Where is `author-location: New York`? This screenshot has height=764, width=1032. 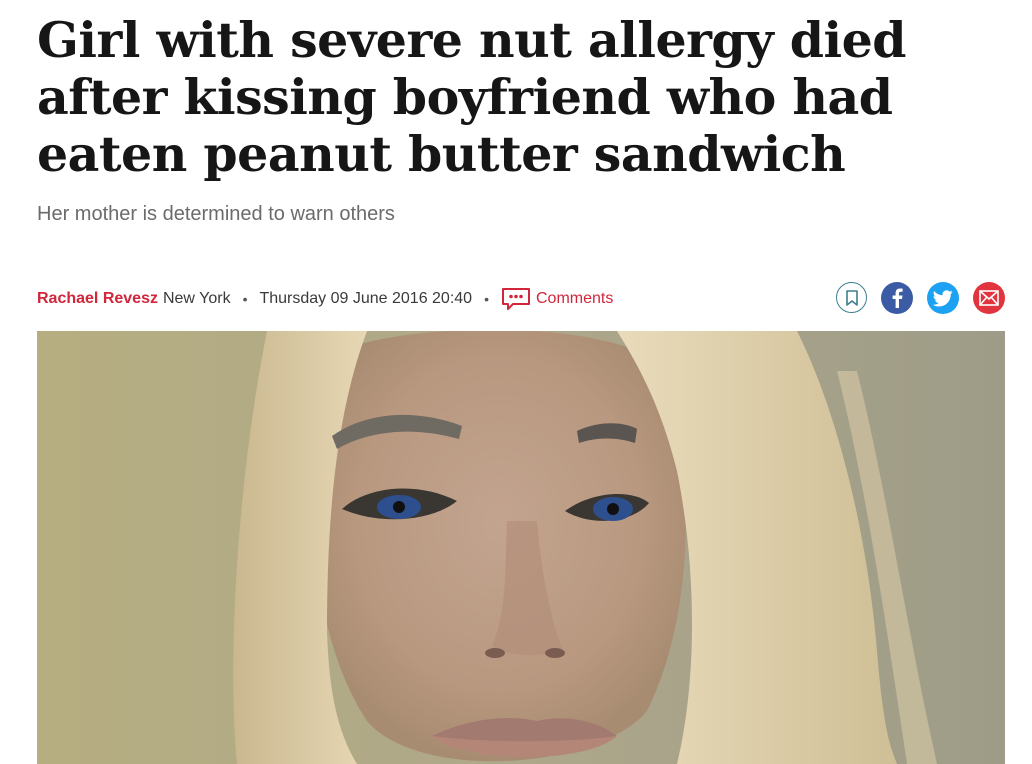 author-location: New York is located at coordinates (196, 298).